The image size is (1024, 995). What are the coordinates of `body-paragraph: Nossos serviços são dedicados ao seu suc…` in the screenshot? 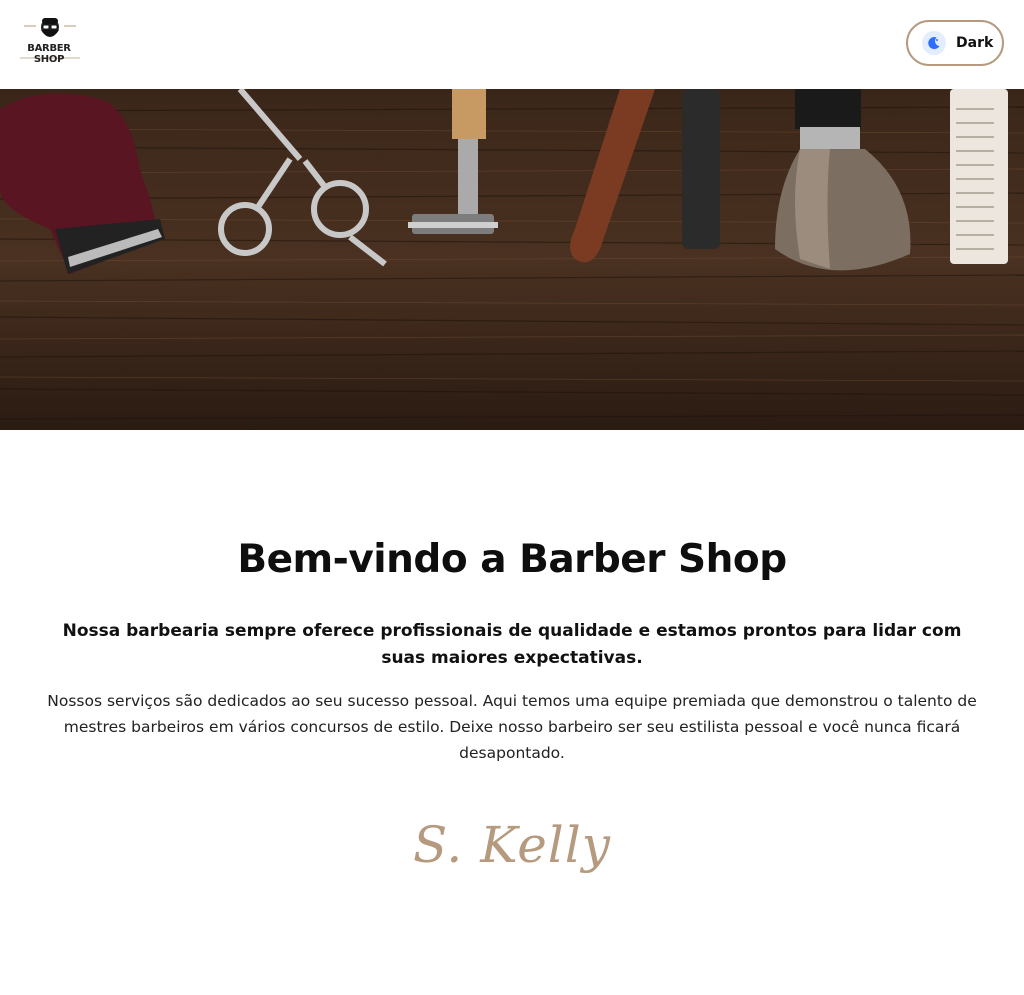 It's located at (512, 727).